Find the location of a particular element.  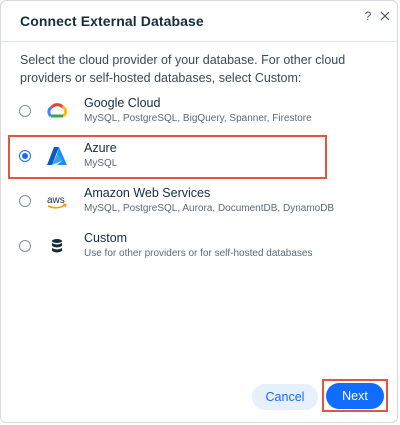

close-button is located at coordinates (385, 16).